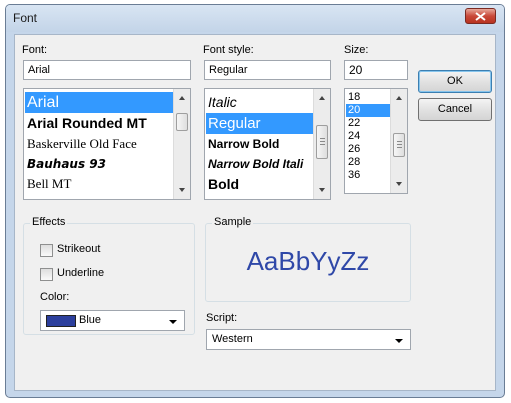 Image resolution: width=511 pixels, height=403 pixels. What do you see at coordinates (480, 16) in the screenshot?
I see `close-button` at bounding box center [480, 16].